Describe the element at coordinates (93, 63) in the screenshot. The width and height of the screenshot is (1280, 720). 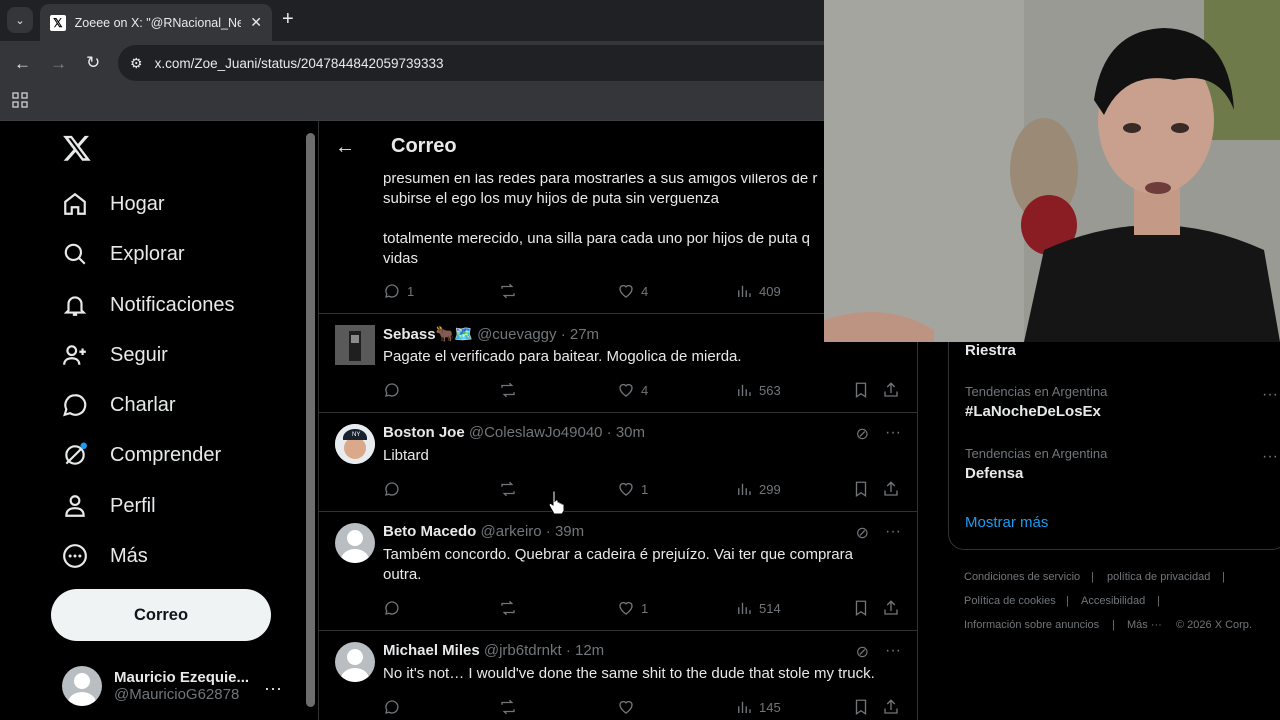
I see `reload-icon: ↻` at that location.